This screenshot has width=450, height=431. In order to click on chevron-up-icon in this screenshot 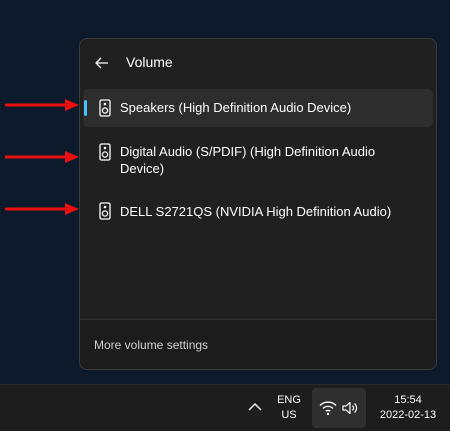, I will do `click(255, 407)`.